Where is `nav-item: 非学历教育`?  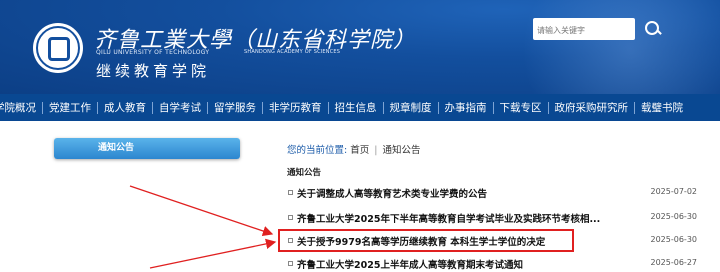 nav-item: 非学历教育 is located at coordinates (289, 107).